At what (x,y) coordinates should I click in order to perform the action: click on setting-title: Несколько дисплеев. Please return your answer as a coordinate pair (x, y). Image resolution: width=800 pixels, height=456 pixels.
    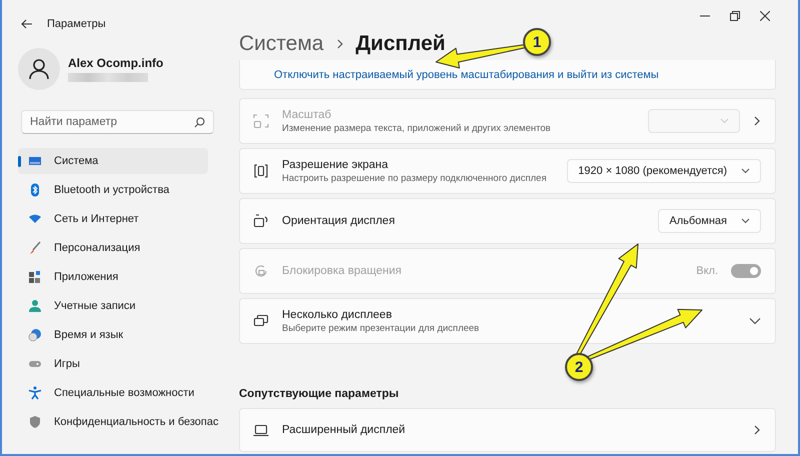
    Looking at the image, I should click on (337, 314).